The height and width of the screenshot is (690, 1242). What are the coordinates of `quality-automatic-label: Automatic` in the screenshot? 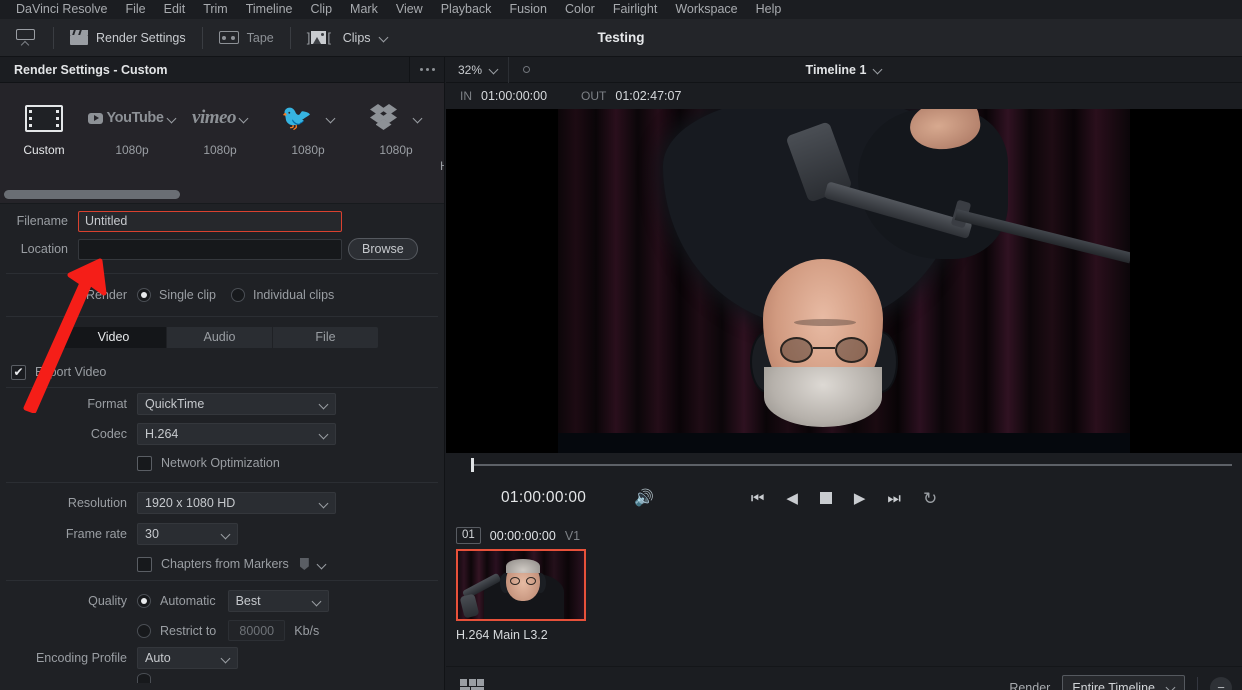 It's located at (188, 601).